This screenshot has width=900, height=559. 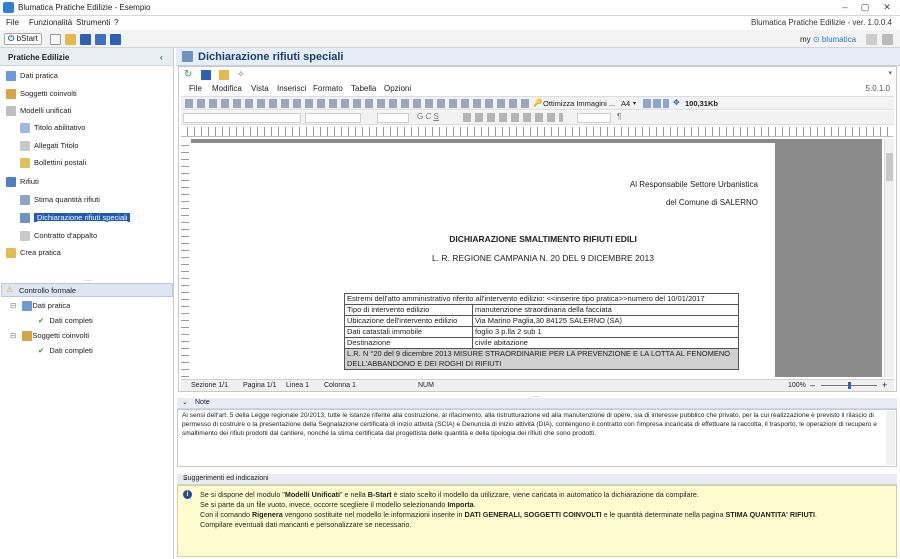 What do you see at coordinates (50, 22) in the screenshot?
I see `menu-funzionalita: Funzionalità` at bounding box center [50, 22].